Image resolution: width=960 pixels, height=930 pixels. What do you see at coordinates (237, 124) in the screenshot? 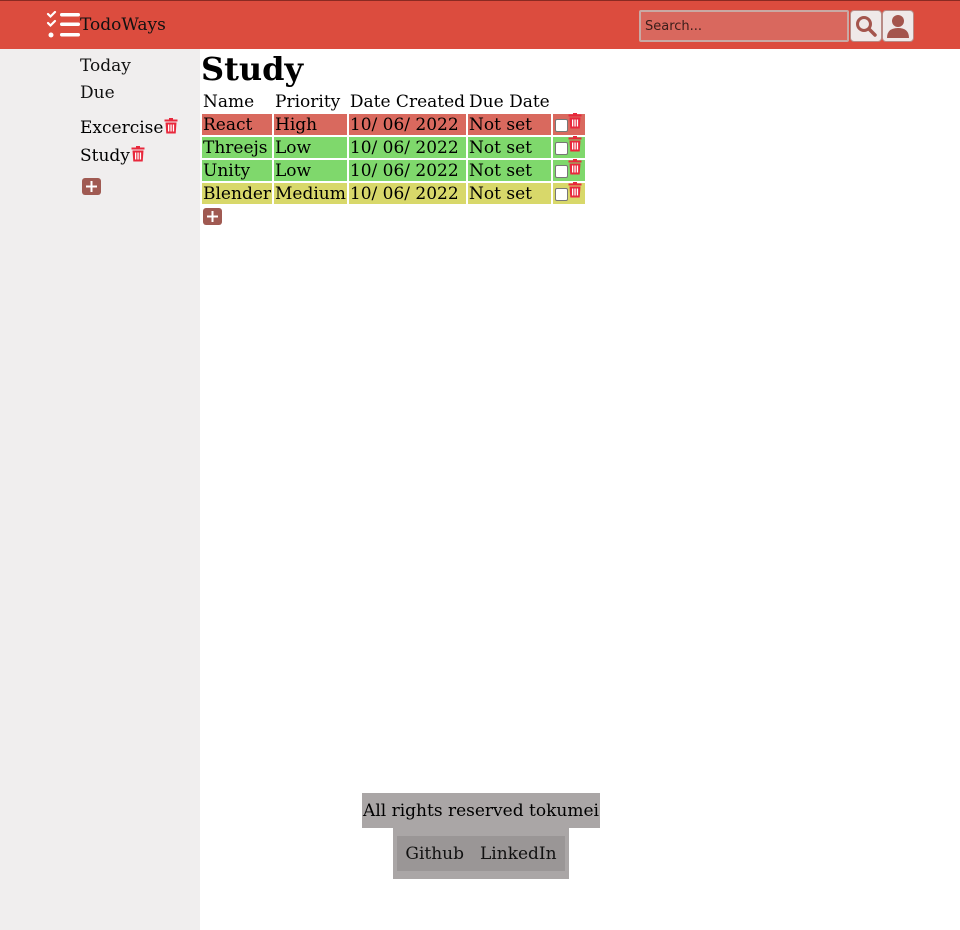
I see `task-name: React` at bounding box center [237, 124].